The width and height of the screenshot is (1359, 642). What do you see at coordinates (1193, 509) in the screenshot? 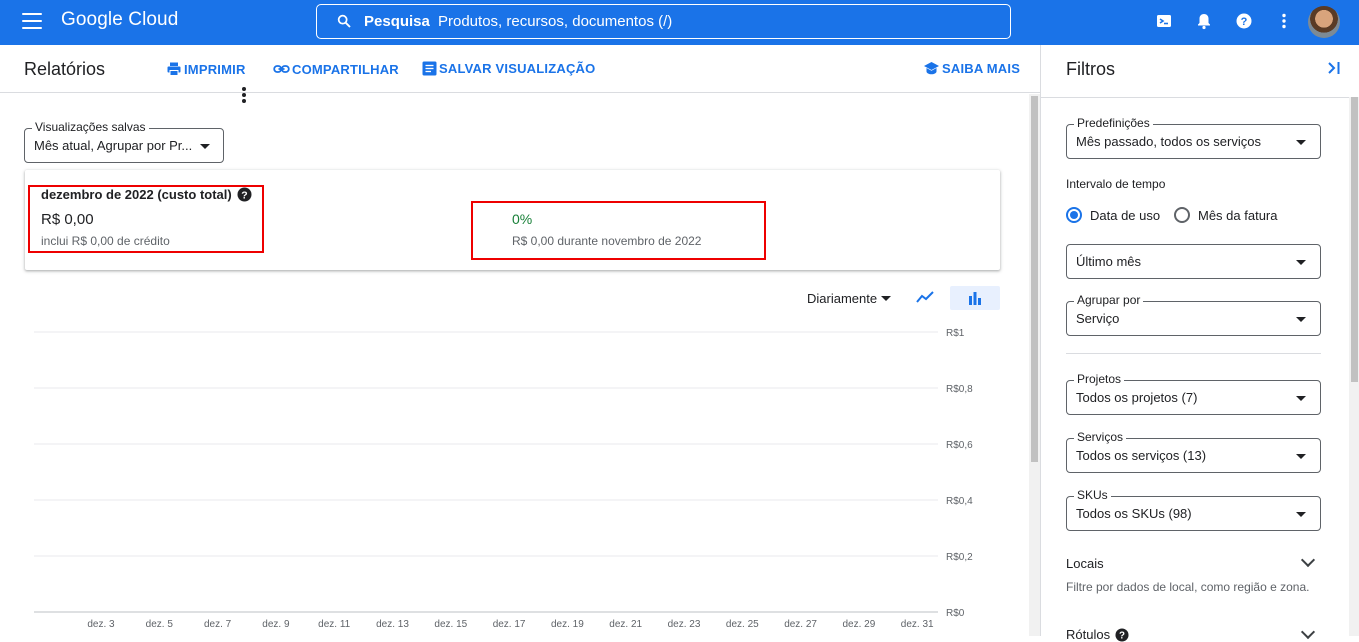
I see `skus-select: SKUs Todos os SKUs (98)` at bounding box center [1193, 509].